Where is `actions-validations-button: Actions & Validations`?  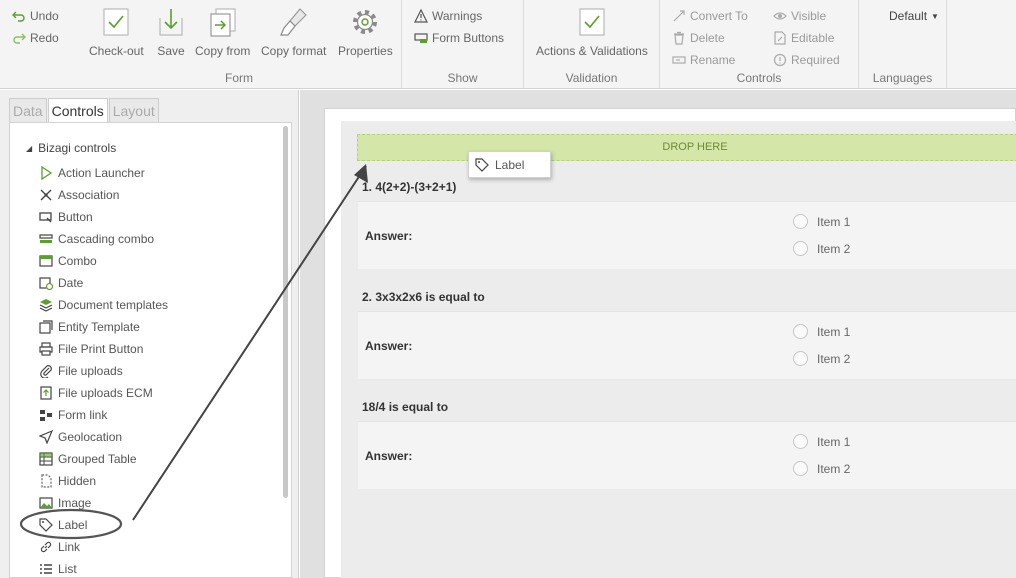 actions-validations-button: Actions & Validations is located at coordinates (592, 32).